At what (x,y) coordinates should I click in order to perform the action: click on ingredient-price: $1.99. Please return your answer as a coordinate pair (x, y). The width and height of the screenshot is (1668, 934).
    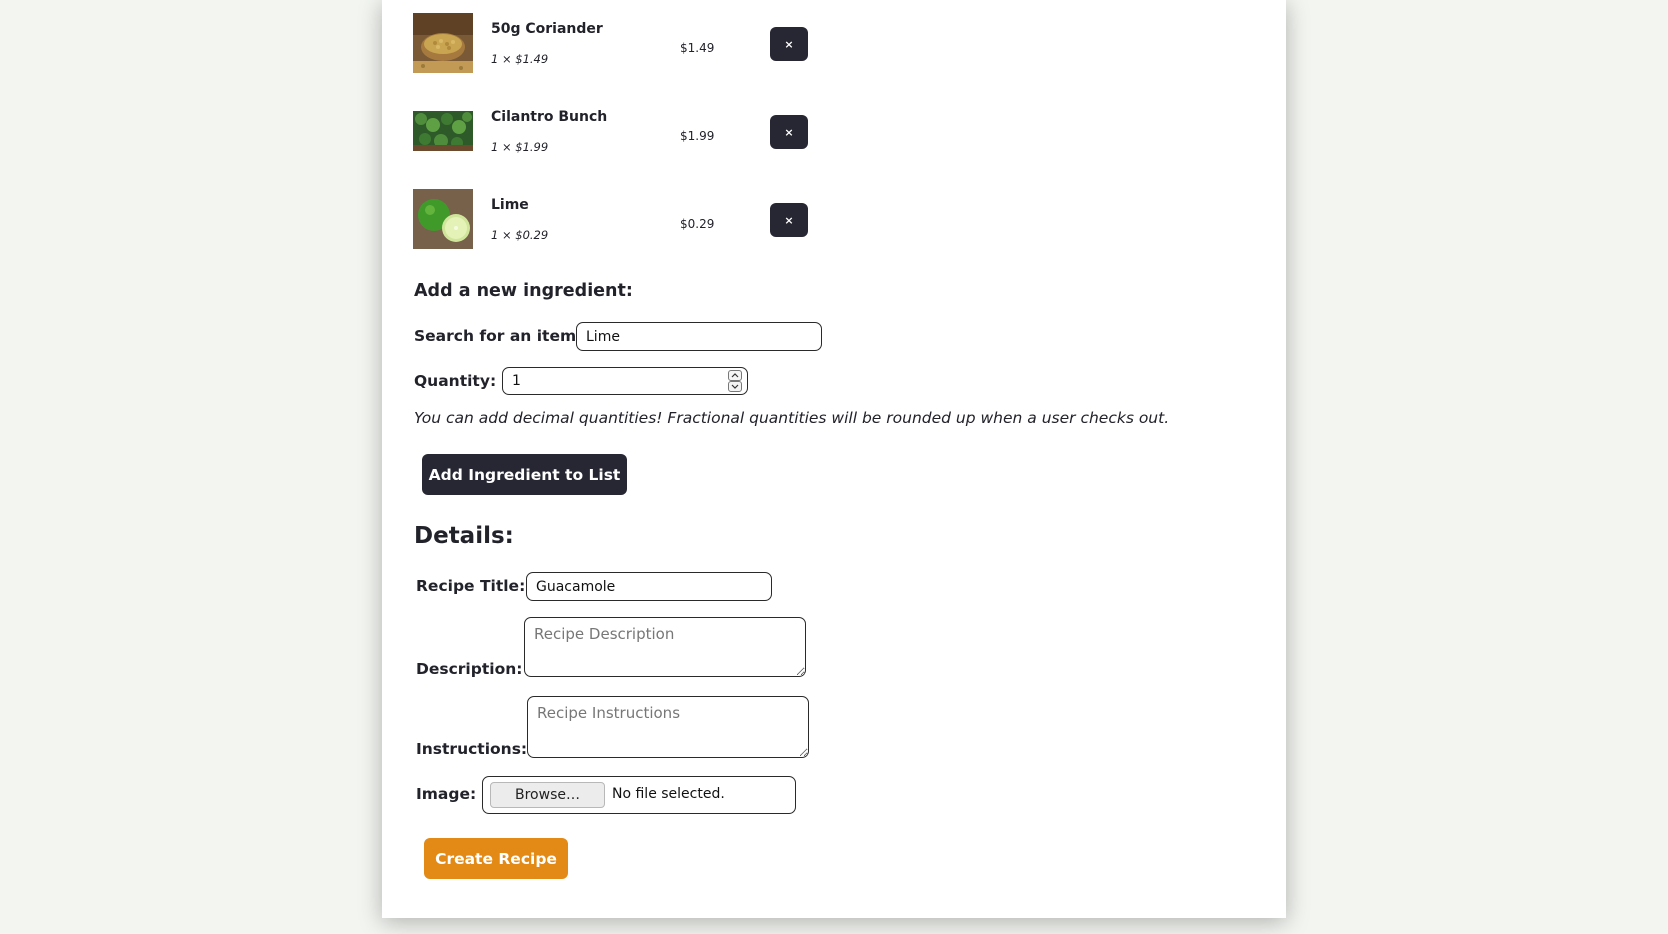
    Looking at the image, I should click on (697, 136).